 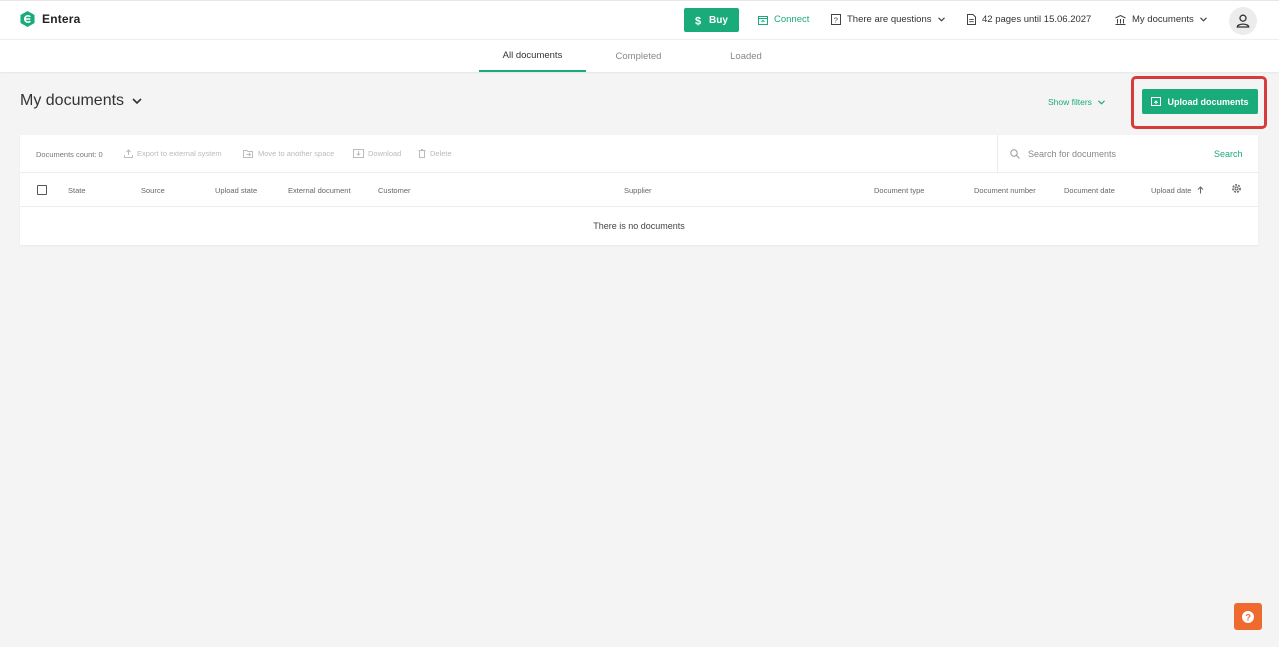 I want to click on page-title: My documents, so click(x=81, y=101).